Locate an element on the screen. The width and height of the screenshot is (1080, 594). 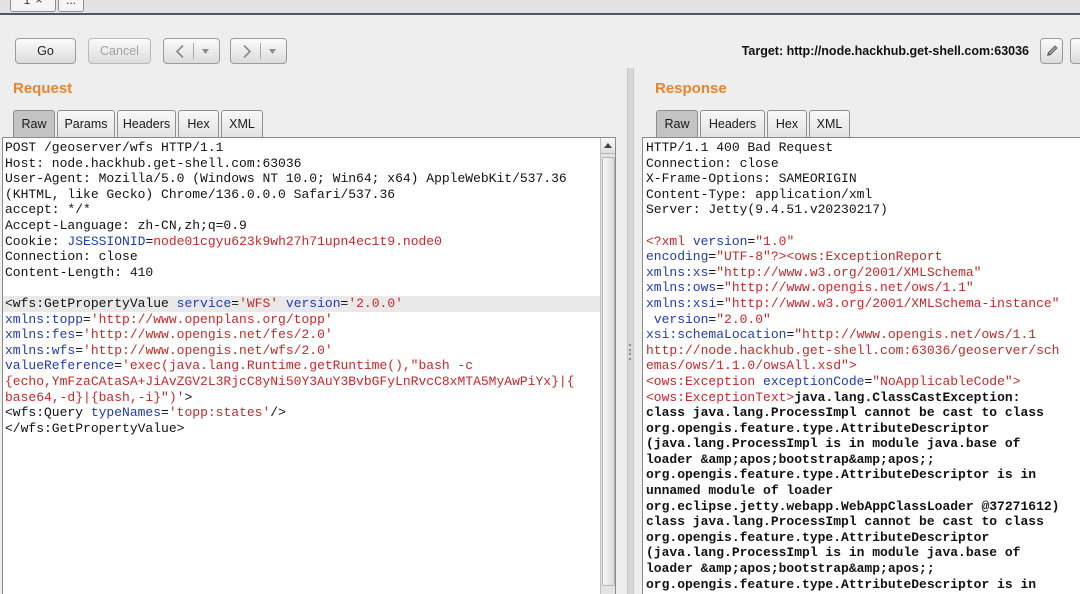
response-code-token: encoding is located at coordinates (677, 257).